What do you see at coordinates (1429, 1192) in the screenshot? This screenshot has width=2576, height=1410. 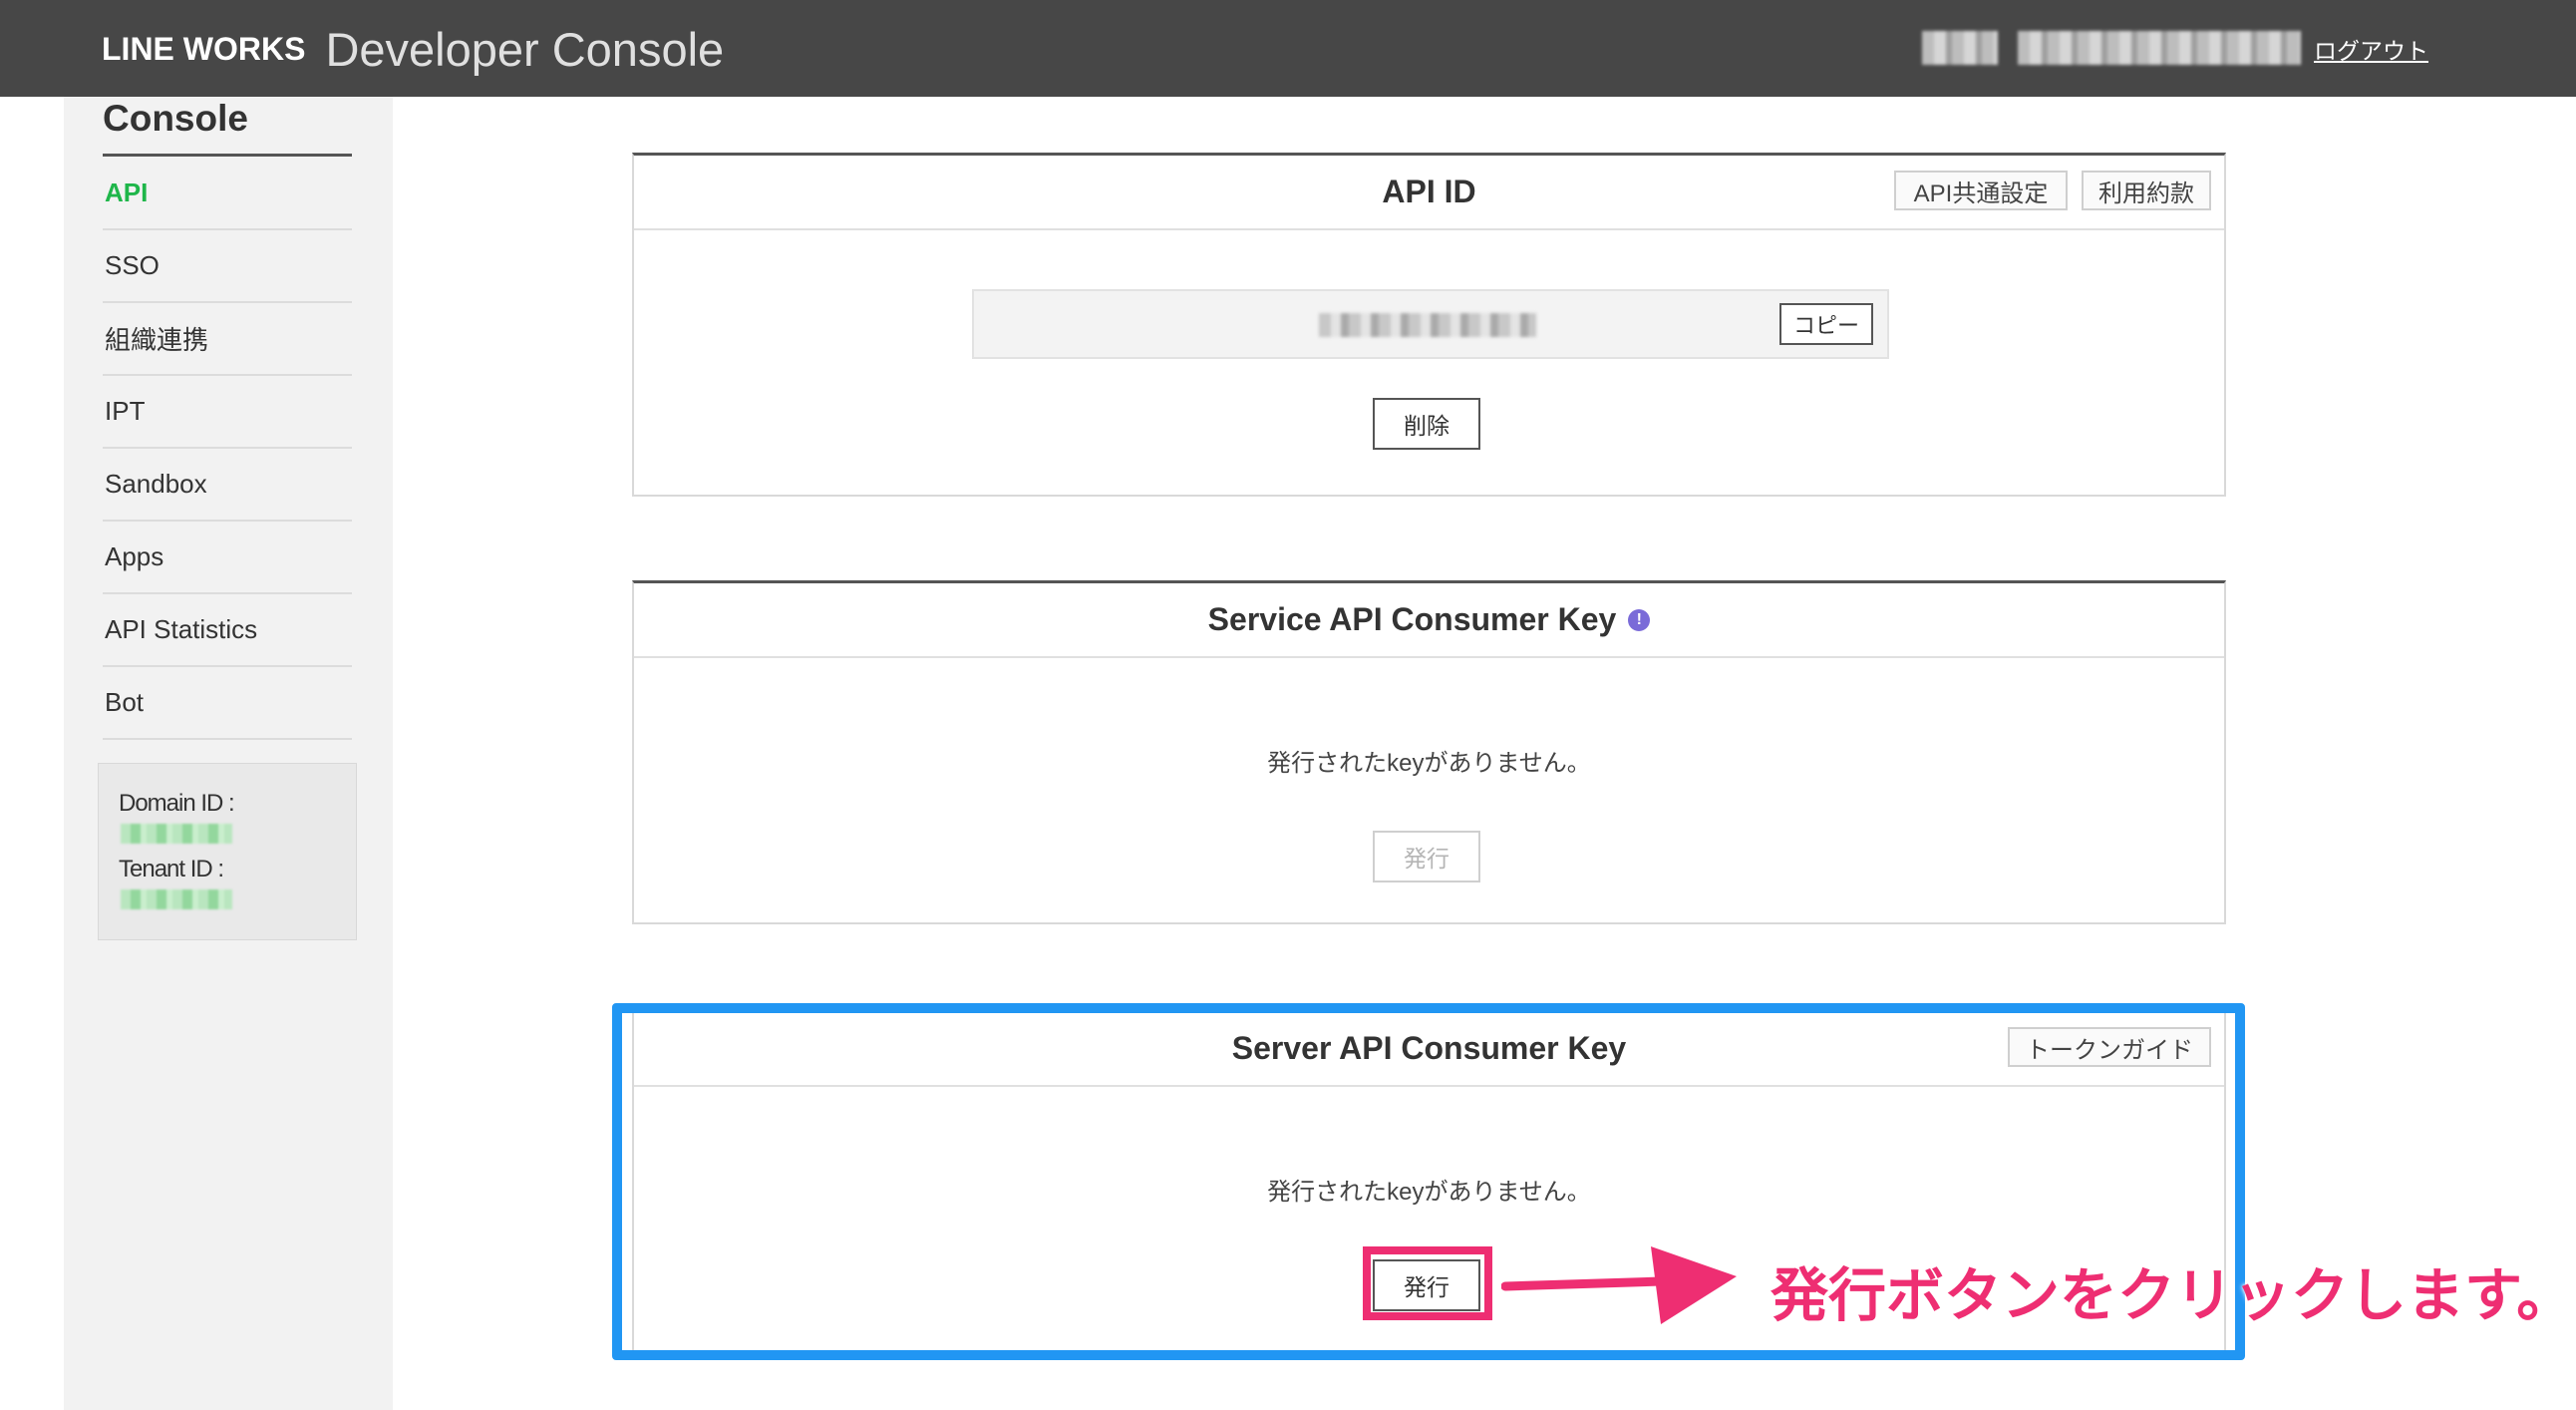 I see `server-key-empty-message: 発行されたkeyがありません。` at bounding box center [1429, 1192].